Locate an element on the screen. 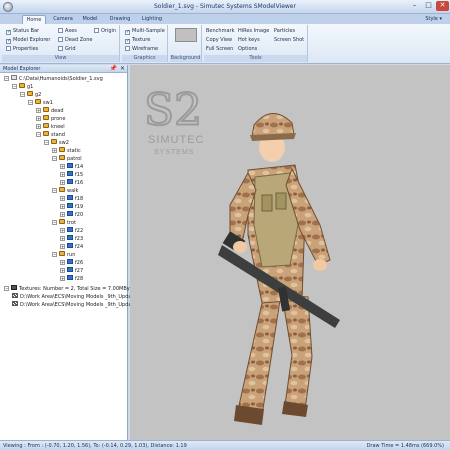 This screenshot has width=450, height=450. tree-node-stand: − stand is located at coordinates (50, 134).